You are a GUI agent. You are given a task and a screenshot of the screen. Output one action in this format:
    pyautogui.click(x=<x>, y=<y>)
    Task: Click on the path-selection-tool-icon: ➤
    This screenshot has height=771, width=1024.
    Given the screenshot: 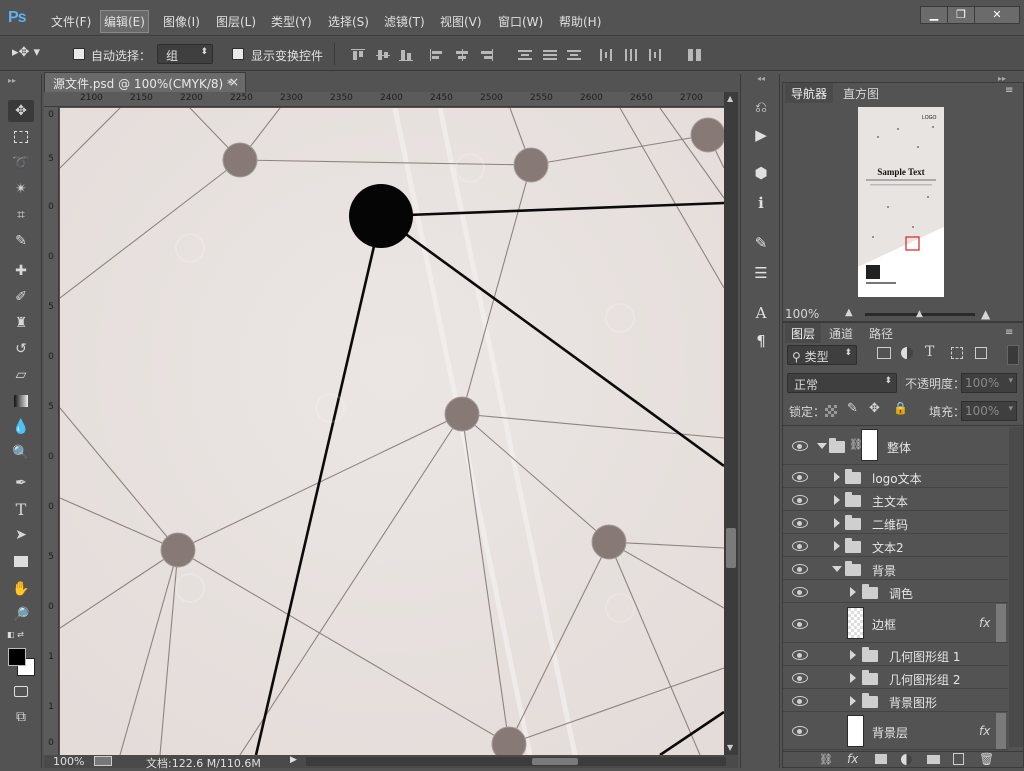 What is the action you would take?
    pyautogui.click(x=21, y=535)
    